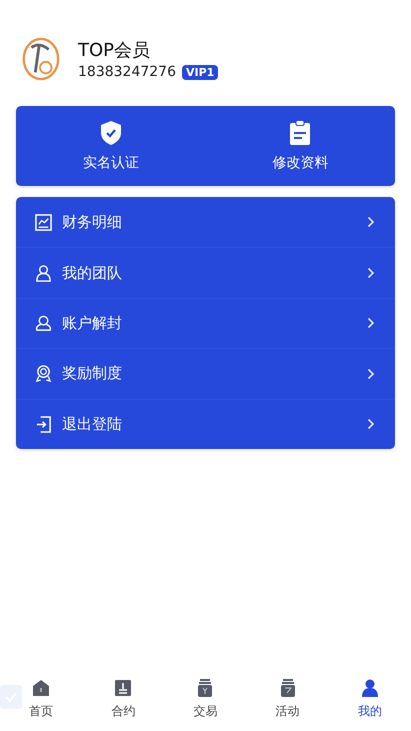 This screenshot has width=411, height=731. What do you see at coordinates (115, 50) in the screenshot?
I see `user-name: TOP会员` at bounding box center [115, 50].